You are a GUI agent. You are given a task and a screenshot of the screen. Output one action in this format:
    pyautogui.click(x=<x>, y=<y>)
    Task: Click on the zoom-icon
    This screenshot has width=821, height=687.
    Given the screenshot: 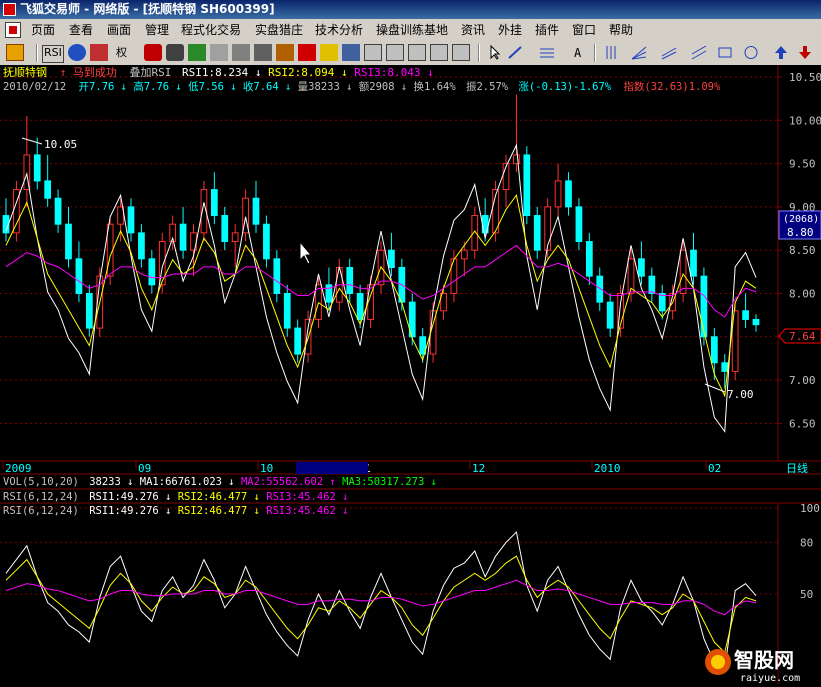 What is the action you would take?
    pyautogui.click(x=99, y=52)
    